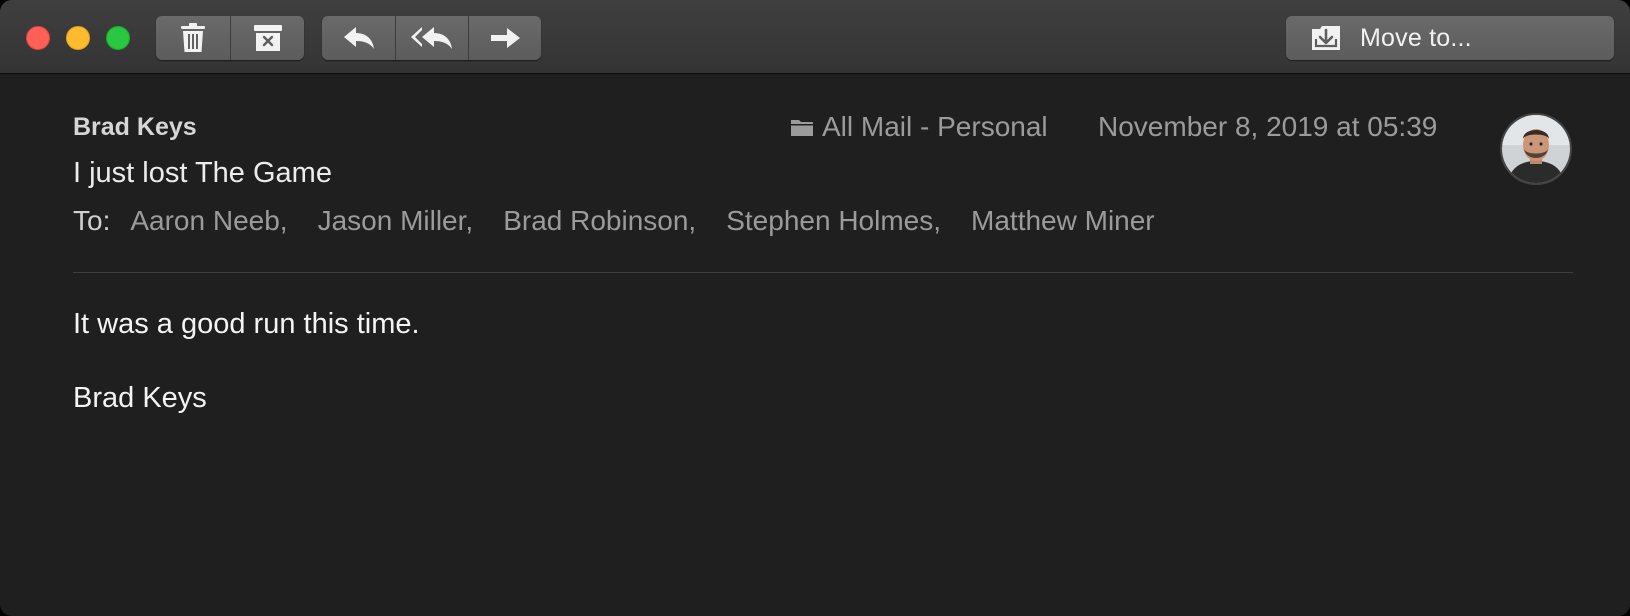  What do you see at coordinates (208, 221) in the screenshot?
I see `recipient: Aaron Neeb,` at bounding box center [208, 221].